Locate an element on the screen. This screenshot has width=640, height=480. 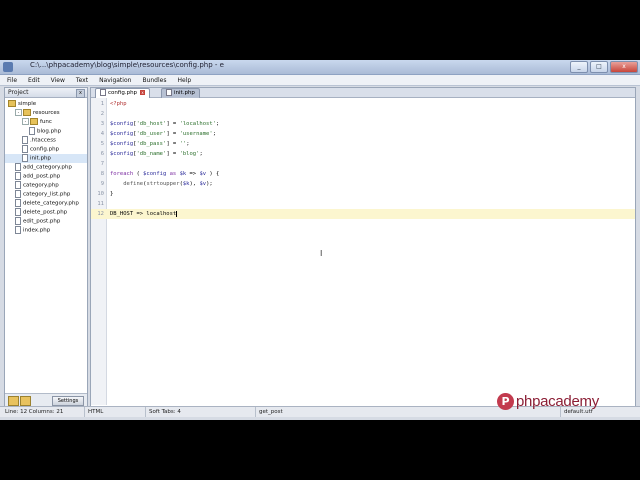
code-line: 10} is located at coordinates (363, 194).